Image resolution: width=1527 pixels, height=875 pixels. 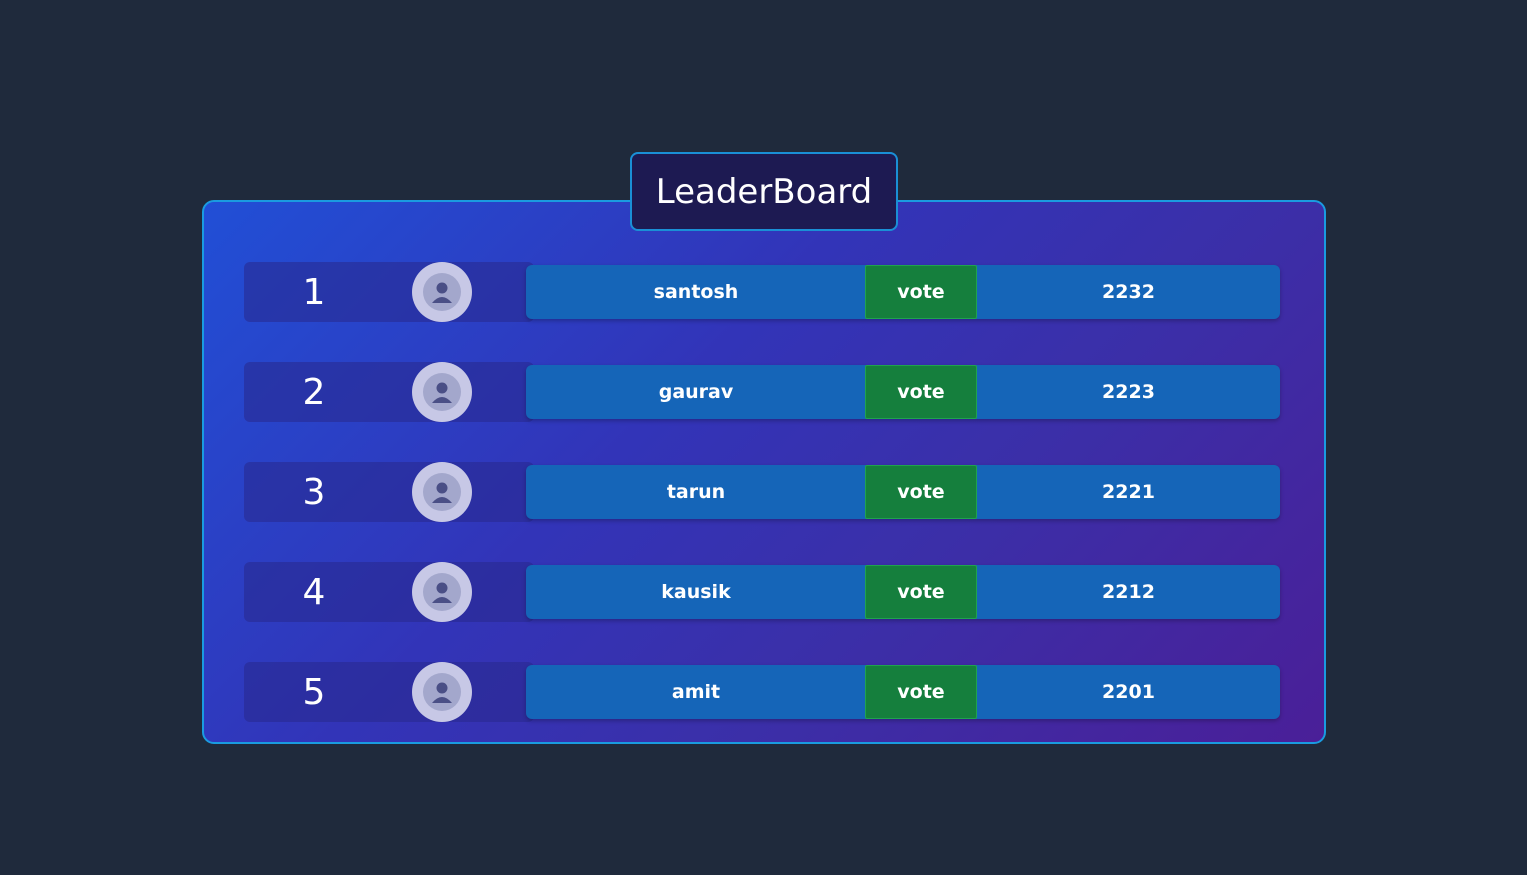 I want to click on entry-info-bar: santosh vote 2232, so click(x=903, y=292).